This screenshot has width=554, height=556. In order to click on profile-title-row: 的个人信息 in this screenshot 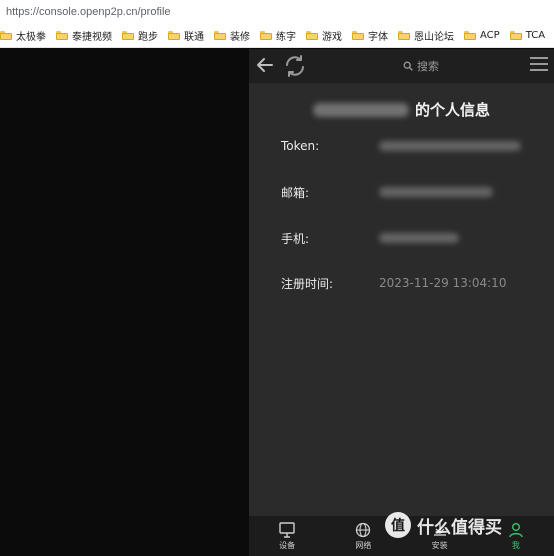, I will do `click(401, 109)`.